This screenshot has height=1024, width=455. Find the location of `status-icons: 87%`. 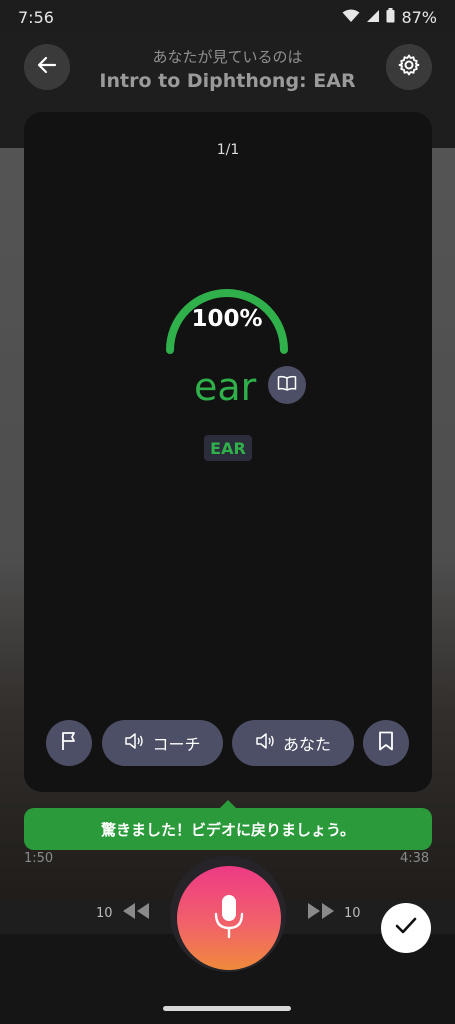

status-icons: 87% is located at coordinates (389, 17).